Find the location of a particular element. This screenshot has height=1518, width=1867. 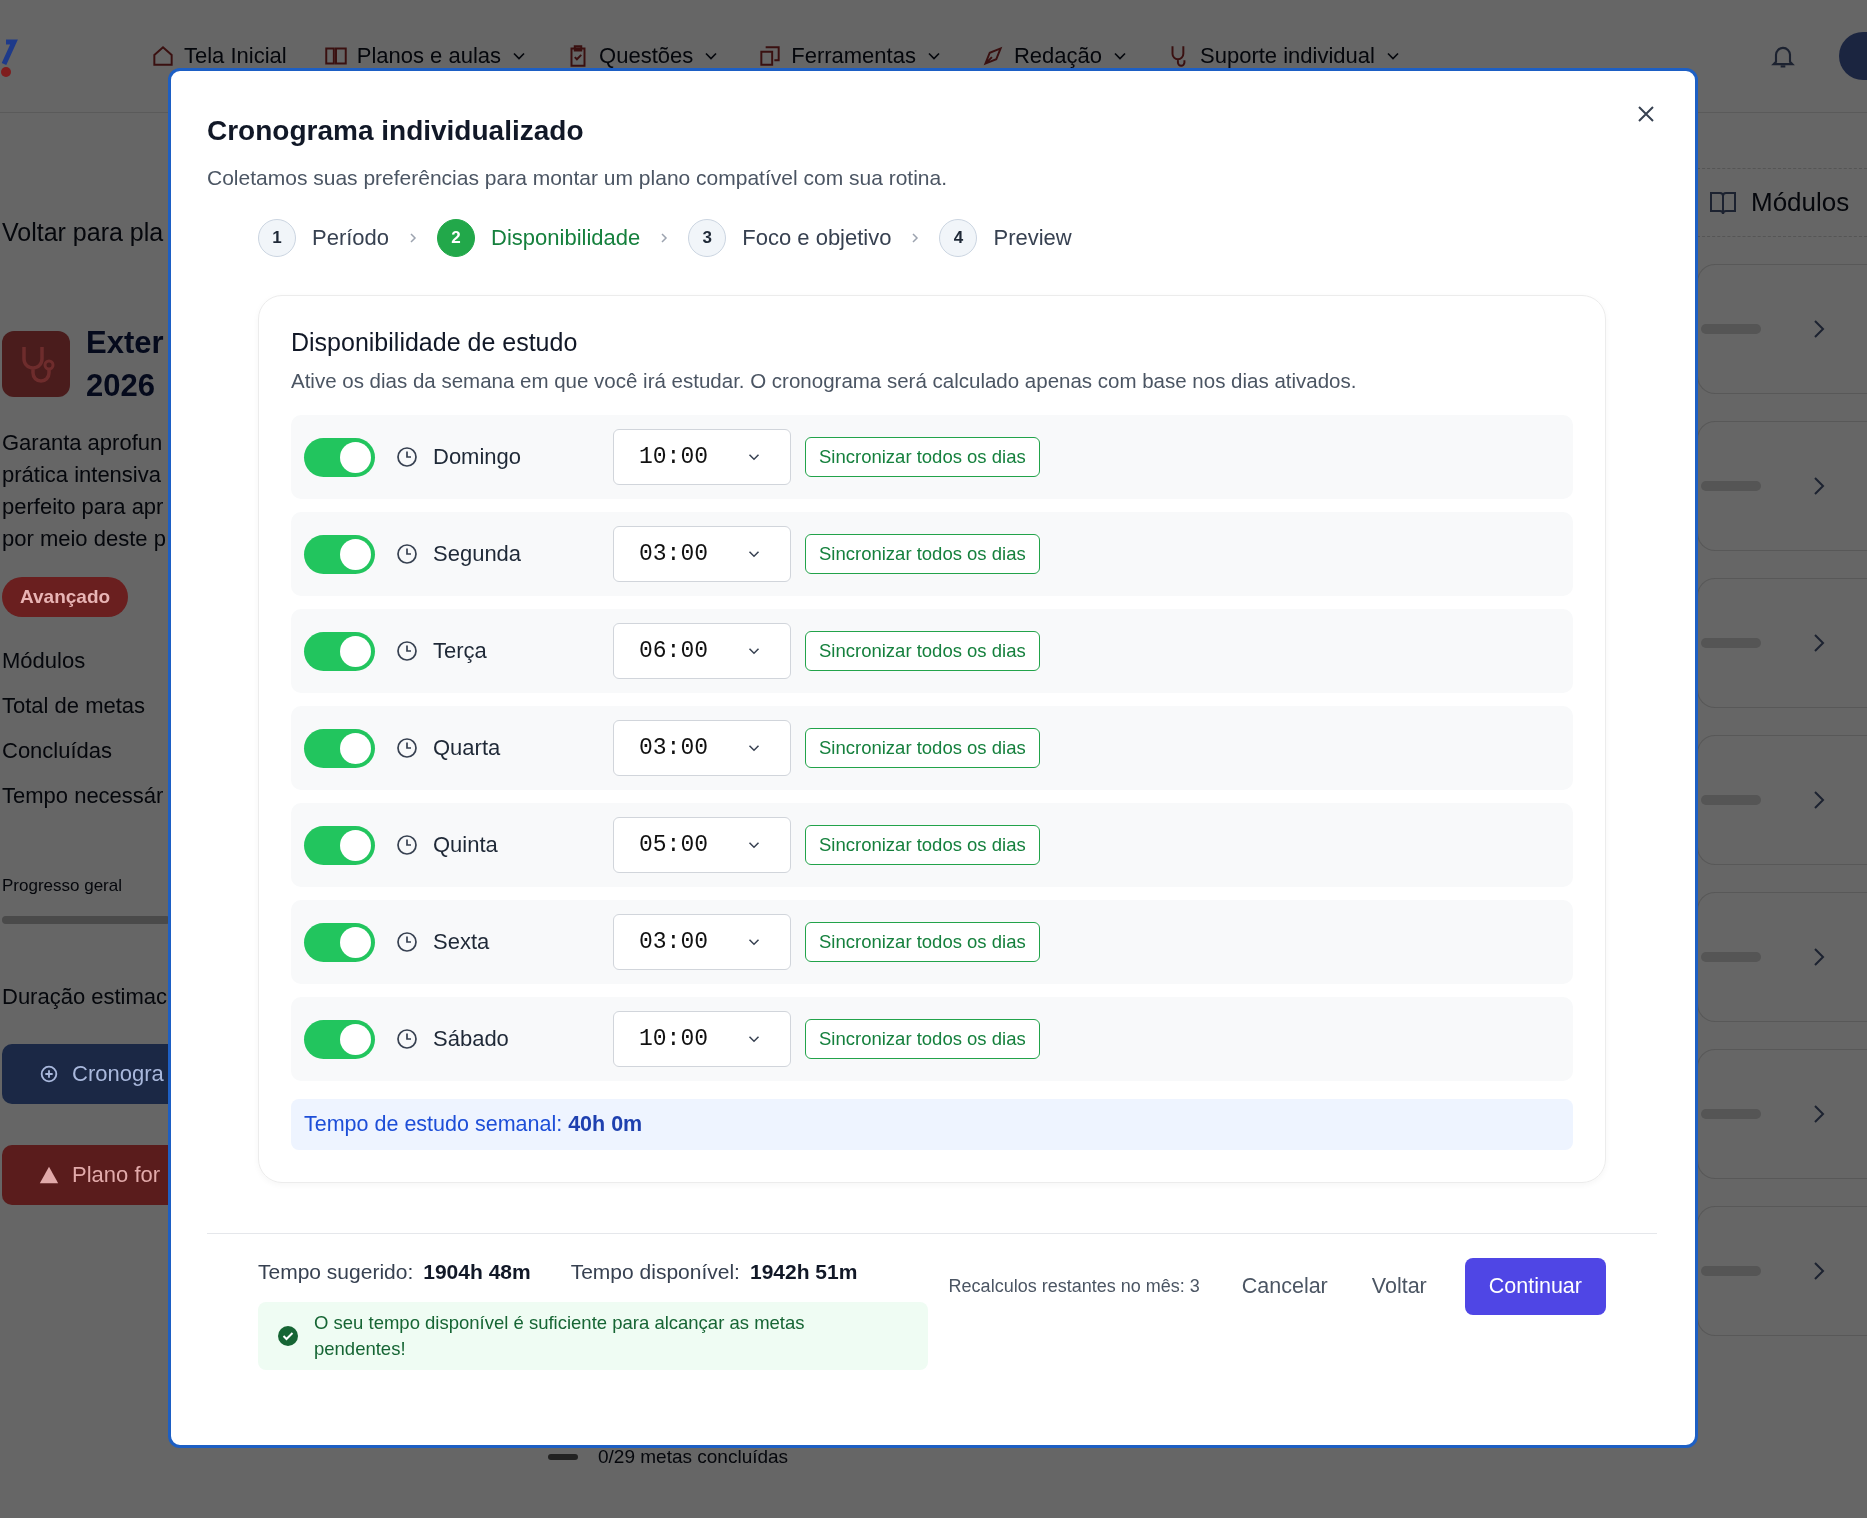

day-label: Segunda is located at coordinates (478, 554).